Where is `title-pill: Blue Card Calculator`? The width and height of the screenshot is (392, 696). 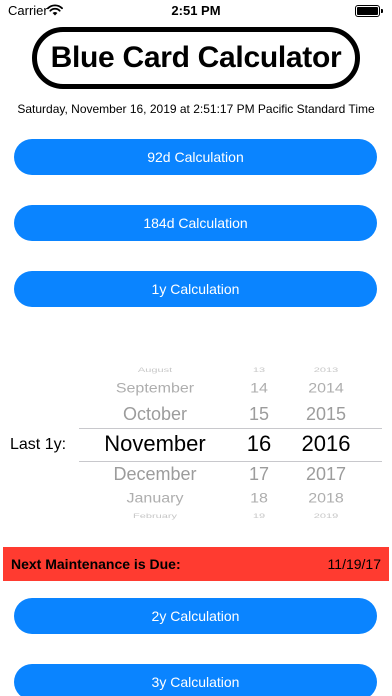 title-pill: Blue Card Calculator is located at coordinates (196, 58).